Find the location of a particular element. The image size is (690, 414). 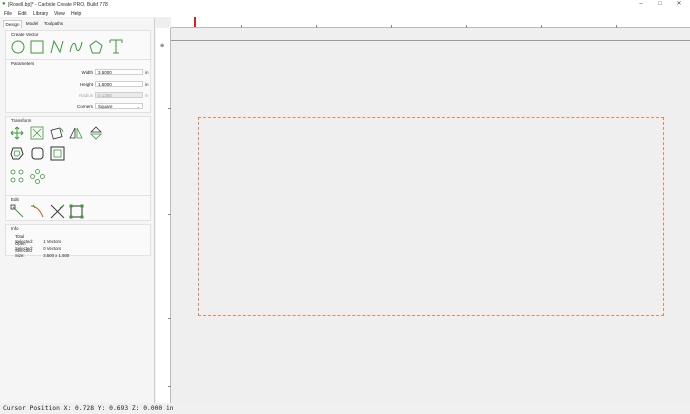

vertical-ruler is located at coordinates (163, 215).